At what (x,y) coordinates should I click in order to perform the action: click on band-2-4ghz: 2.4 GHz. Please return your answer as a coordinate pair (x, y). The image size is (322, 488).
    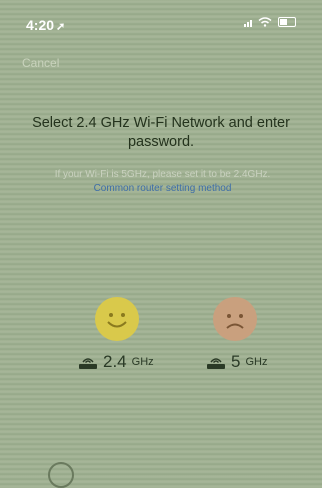
    Looking at the image, I should click on (116, 362).